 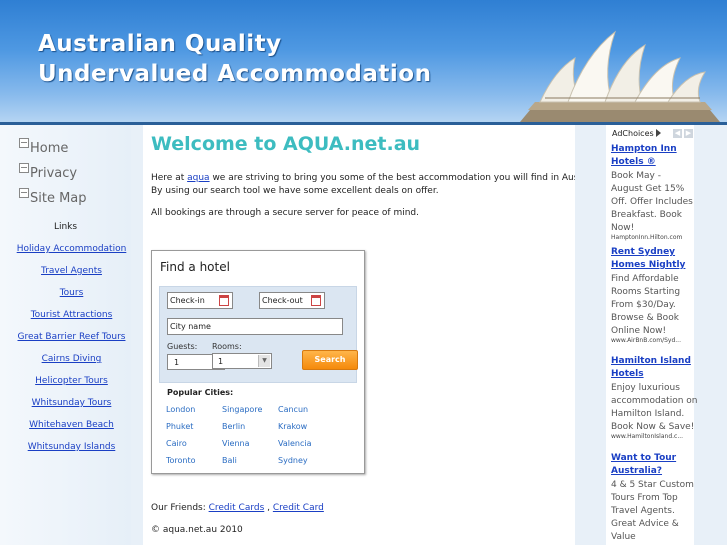 I want to click on ad-body-line: Breakfast. Book, so click(x=646, y=215).